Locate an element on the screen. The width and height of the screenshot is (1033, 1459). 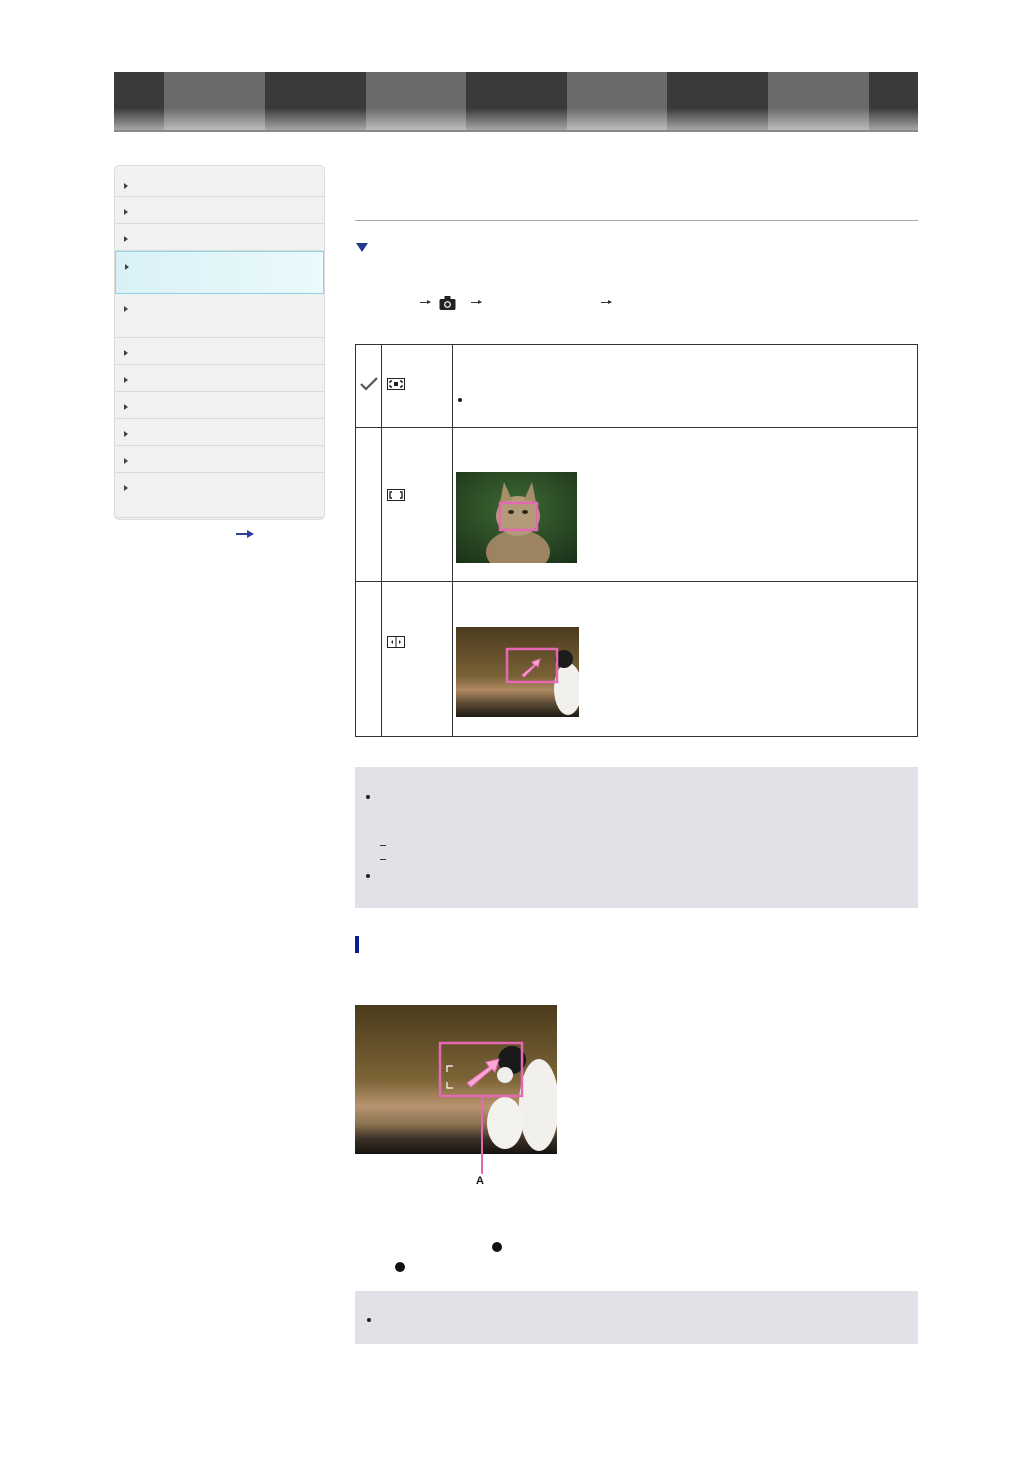
checkmark-icon is located at coordinates (369, 384).